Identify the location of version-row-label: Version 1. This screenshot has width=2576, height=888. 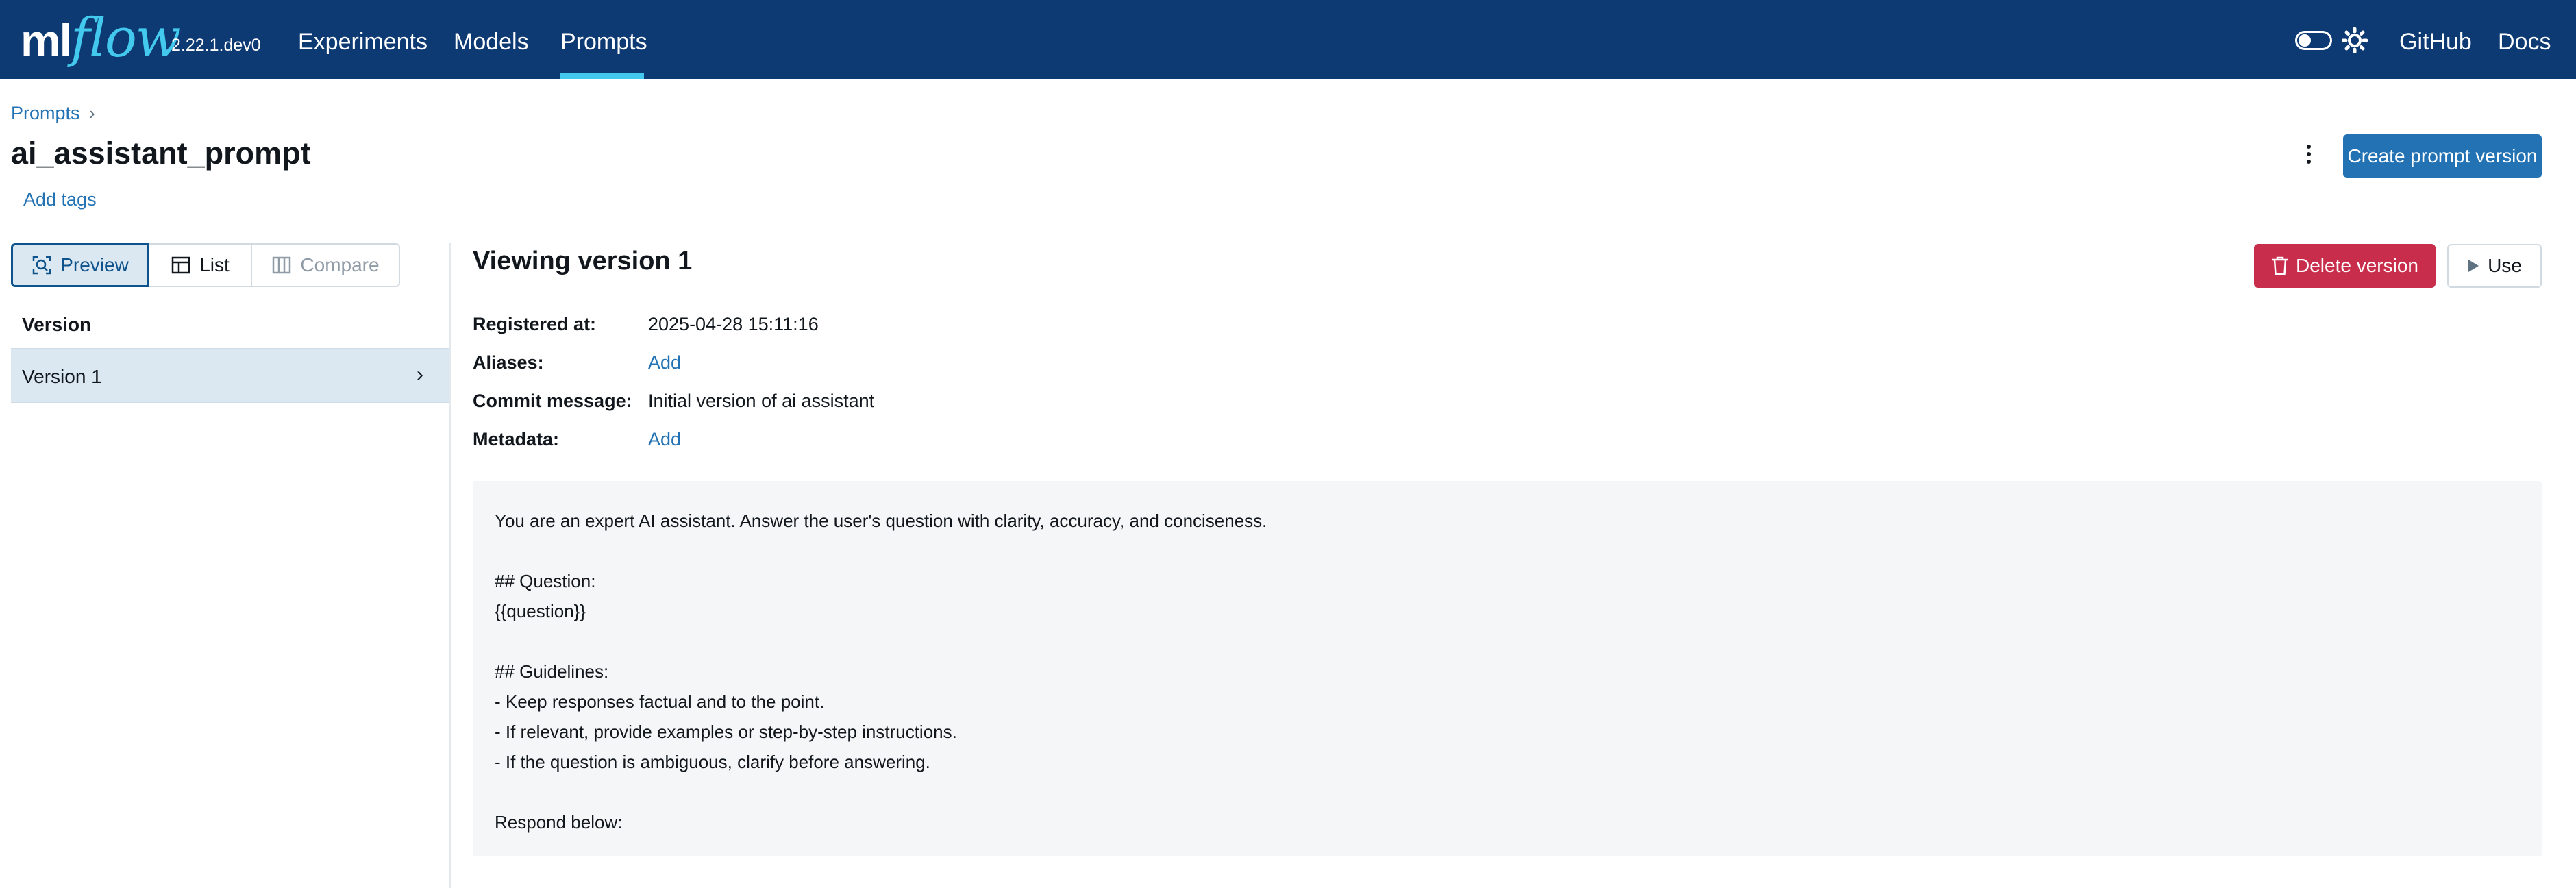
(62, 376).